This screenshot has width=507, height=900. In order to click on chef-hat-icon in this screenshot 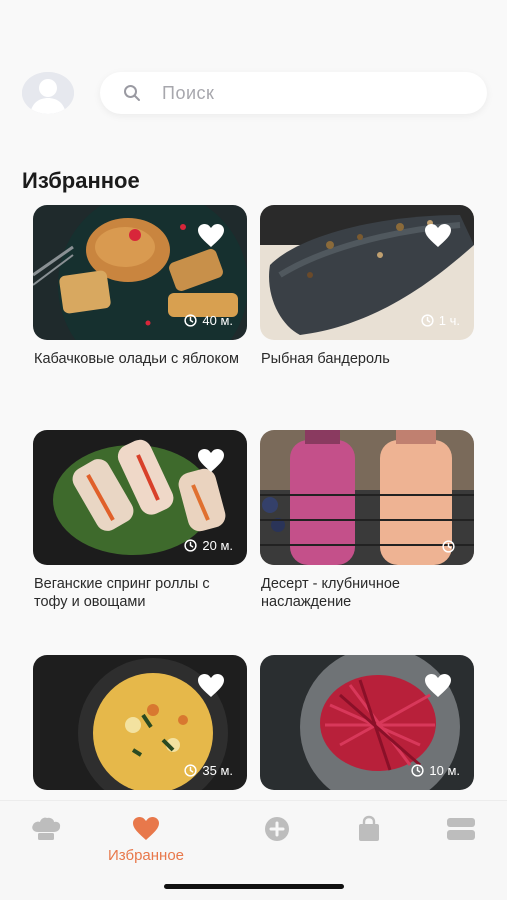, I will do `click(46, 829)`.